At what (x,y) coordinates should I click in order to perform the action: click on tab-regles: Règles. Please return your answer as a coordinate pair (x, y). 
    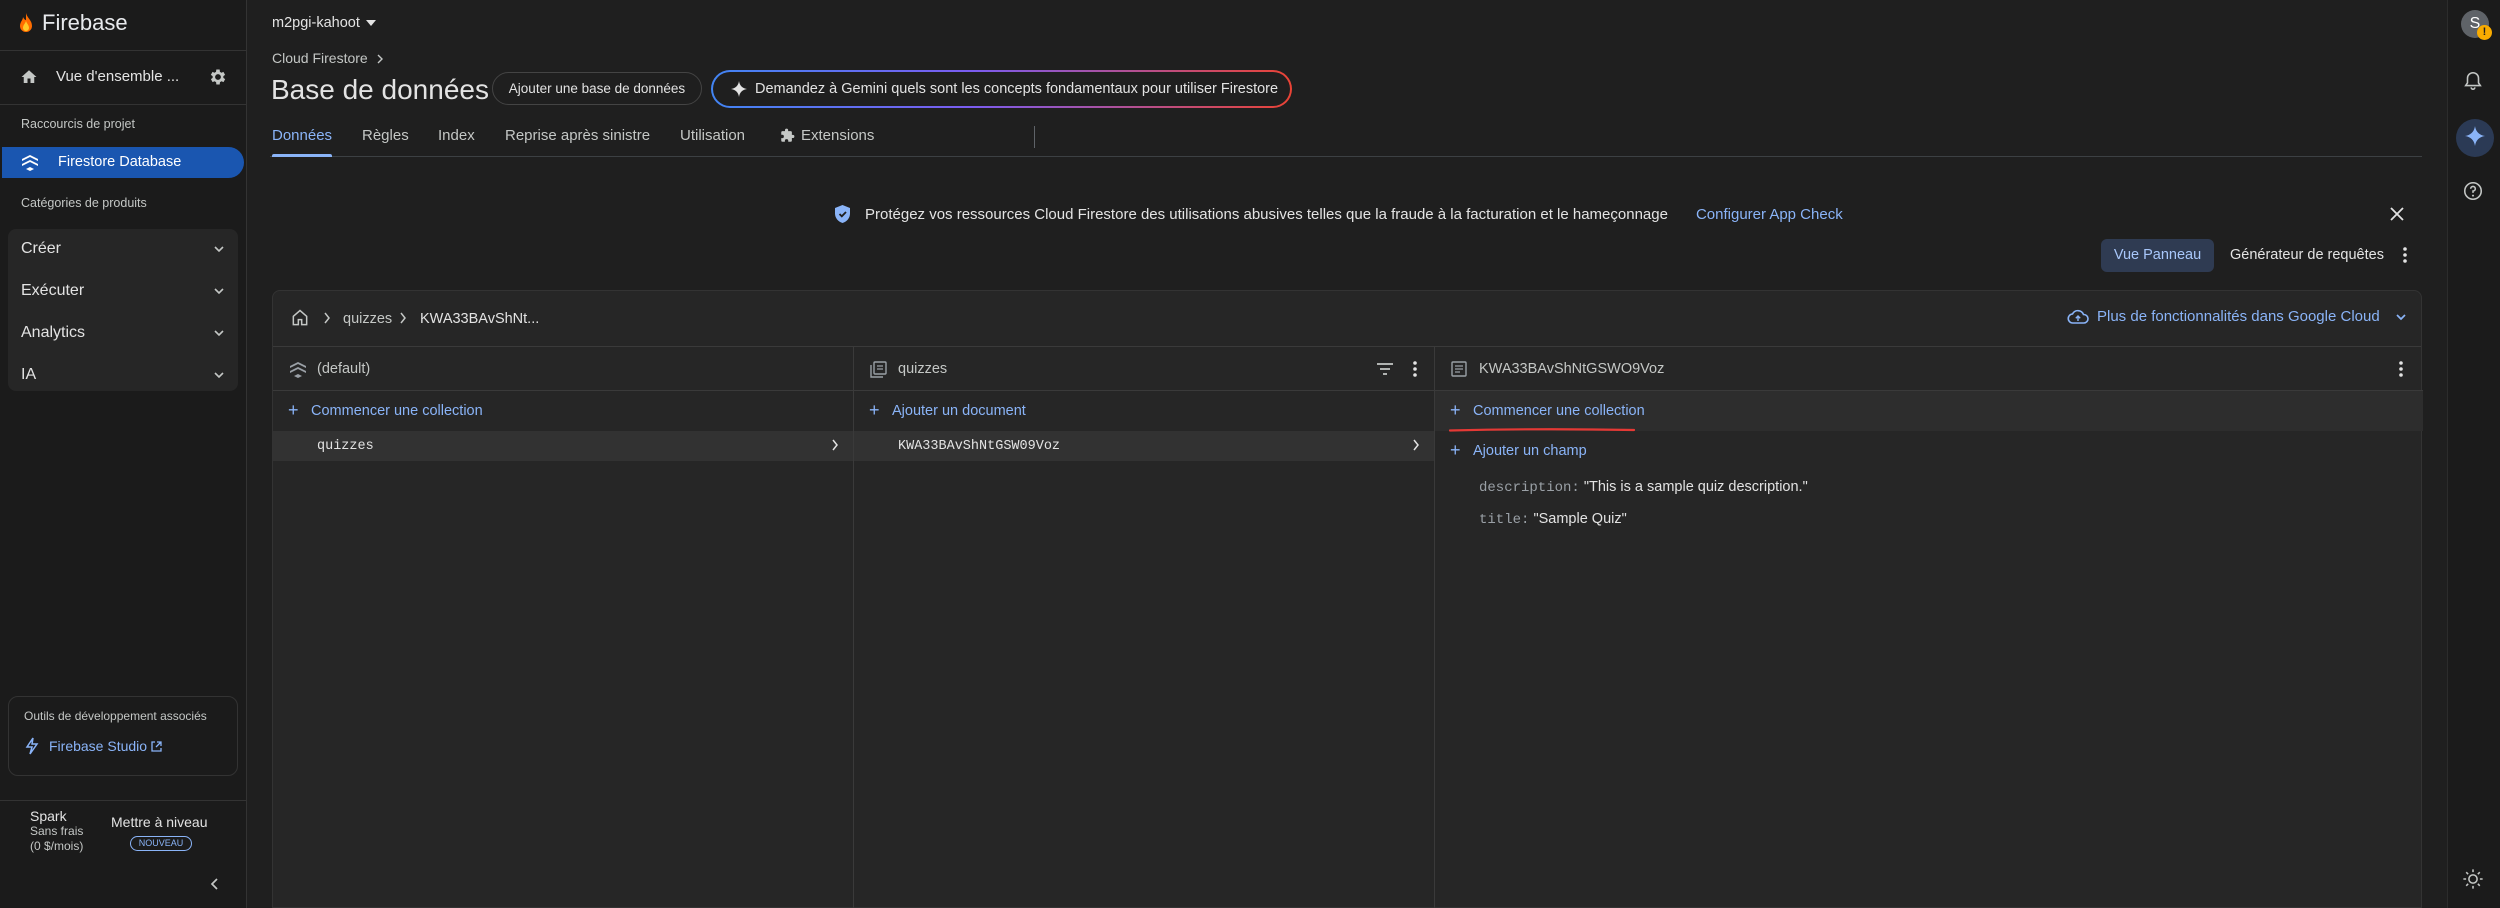
    Looking at the image, I should click on (385, 141).